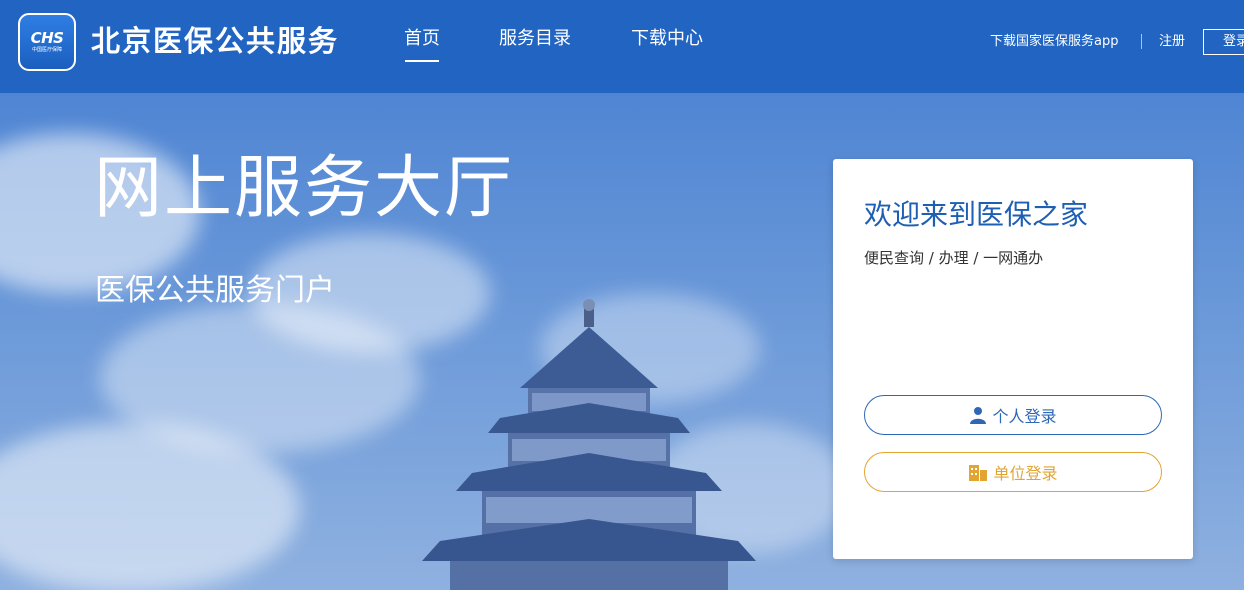 The height and width of the screenshot is (590, 1244). Describe the element at coordinates (1054, 42) in the screenshot. I see `download-app-link: 下载国家医保服务app` at that location.